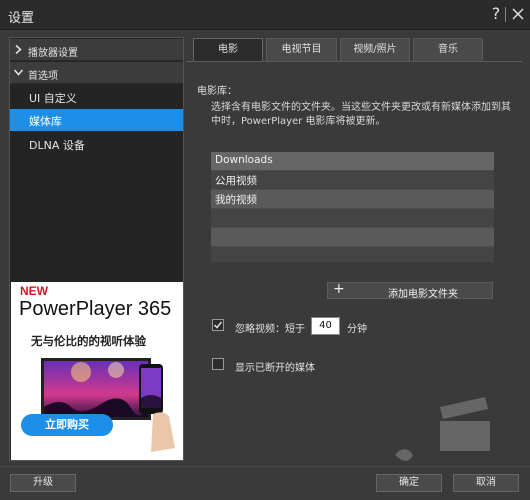  I want to click on chevron-down-icon, so click(18, 72).